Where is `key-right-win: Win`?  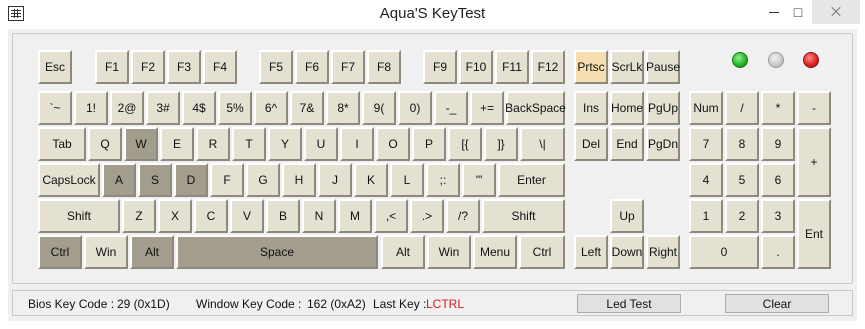
key-right-win: Win is located at coordinates (449, 252).